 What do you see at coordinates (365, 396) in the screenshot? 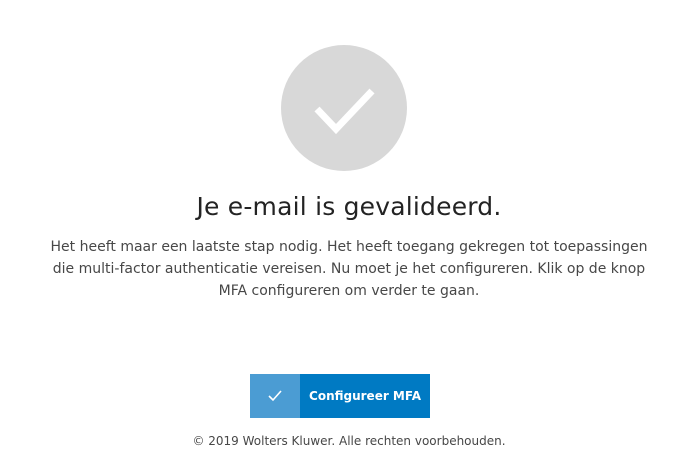
I see `configure-mfa-label: Configureer MFA` at bounding box center [365, 396].